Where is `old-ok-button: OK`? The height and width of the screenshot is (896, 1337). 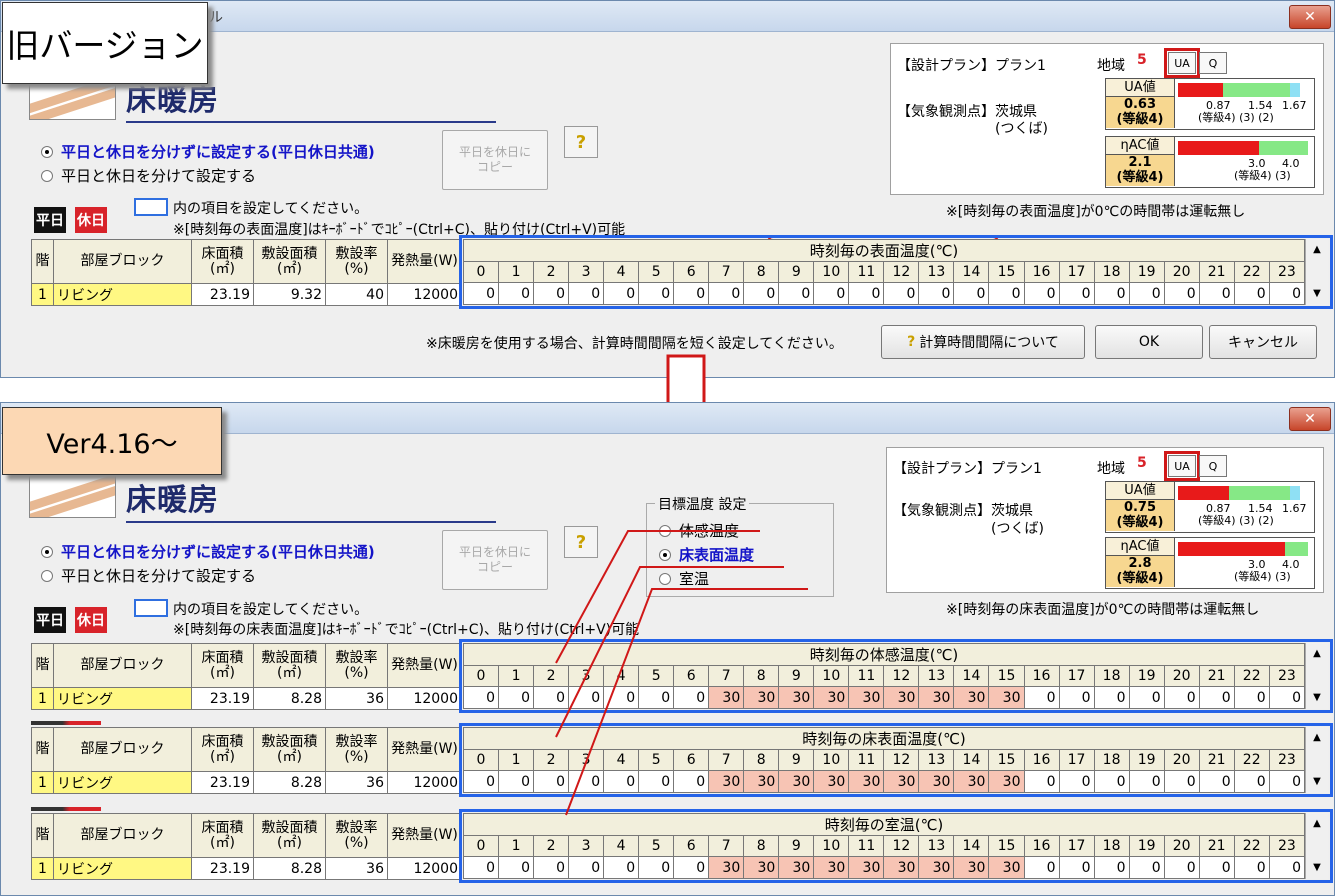
old-ok-button: OK is located at coordinates (1149, 342).